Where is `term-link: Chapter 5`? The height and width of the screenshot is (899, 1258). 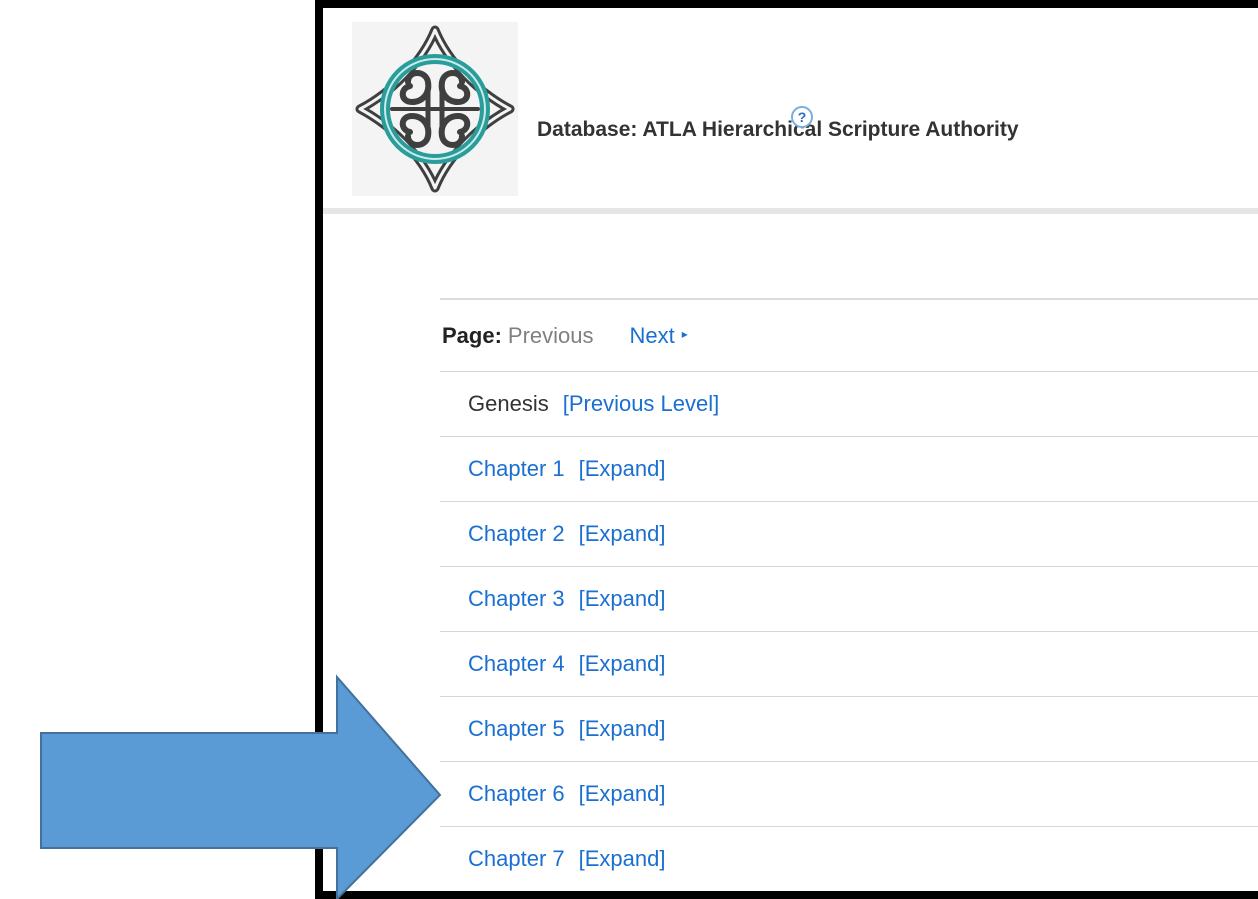 term-link: Chapter 5 is located at coordinates (516, 729).